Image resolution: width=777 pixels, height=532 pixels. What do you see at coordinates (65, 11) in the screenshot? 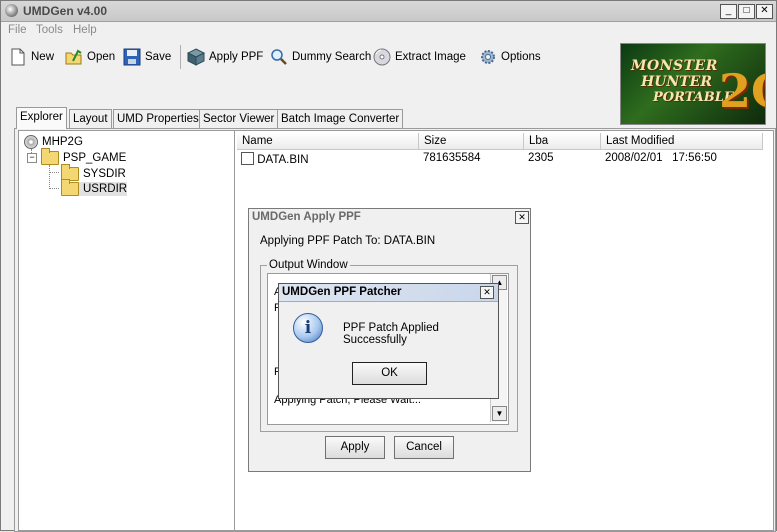
I see `window-title: UMDGen v4.00` at bounding box center [65, 11].